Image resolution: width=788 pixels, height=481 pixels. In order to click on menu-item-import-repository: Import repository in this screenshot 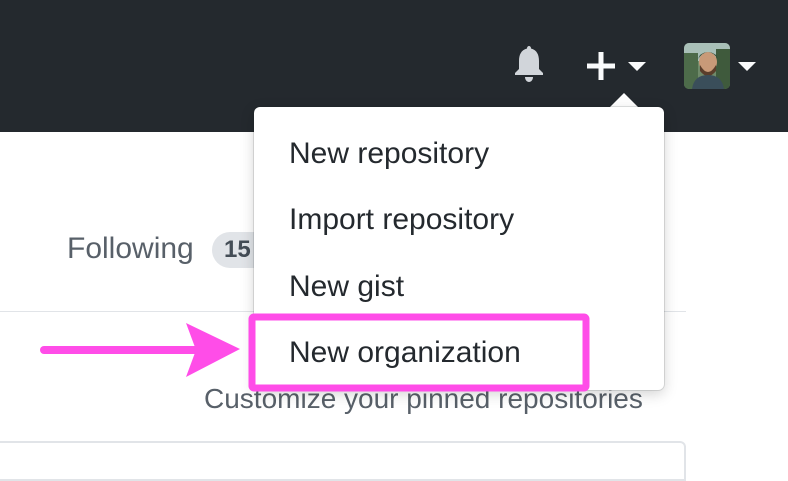, I will do `click(401, 220)`.